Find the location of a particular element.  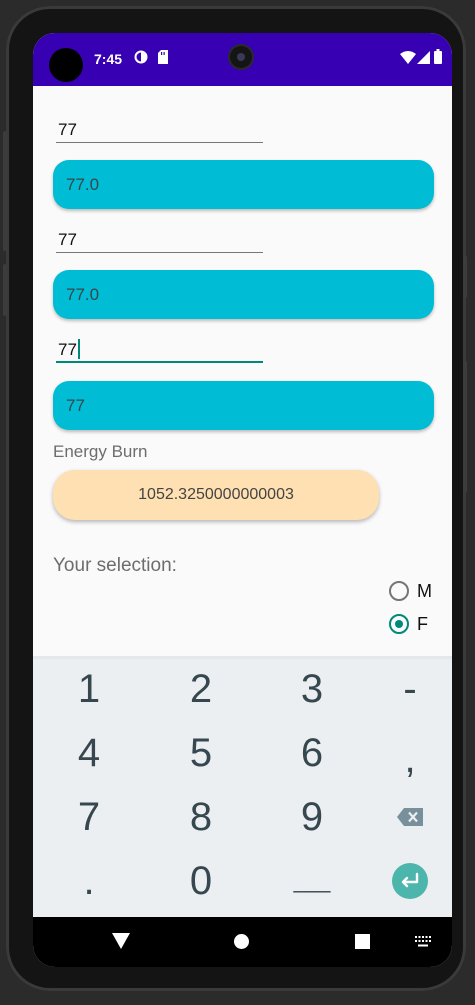

key-1: 1 is located at coordinates (89, 689).